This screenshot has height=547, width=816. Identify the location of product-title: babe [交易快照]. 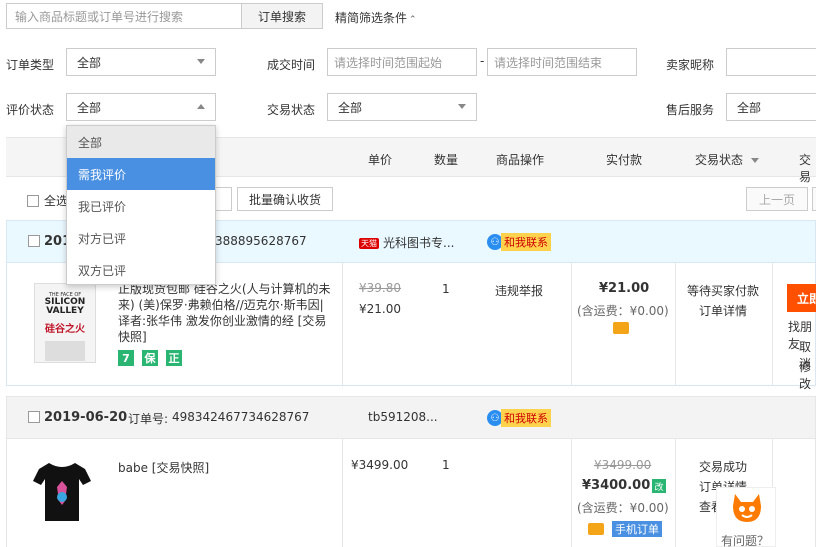
(163, 467).